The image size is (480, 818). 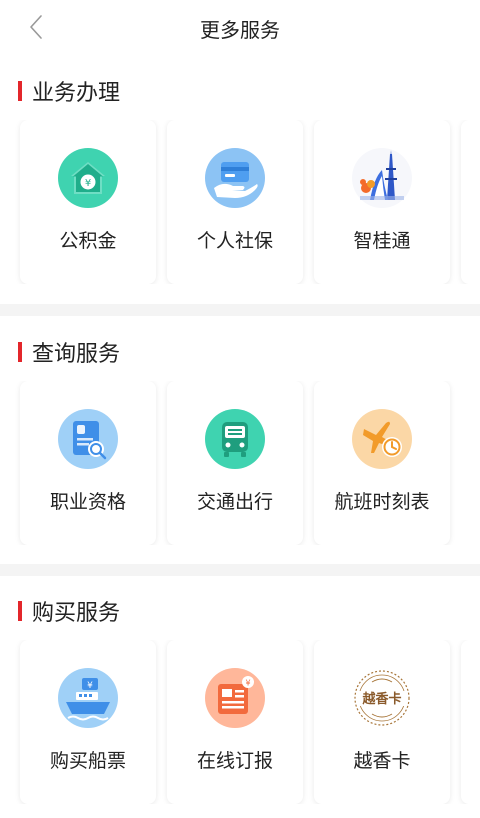 I want to click on yuexiangka-logo: 越香卡, so click(x=382, y=698).